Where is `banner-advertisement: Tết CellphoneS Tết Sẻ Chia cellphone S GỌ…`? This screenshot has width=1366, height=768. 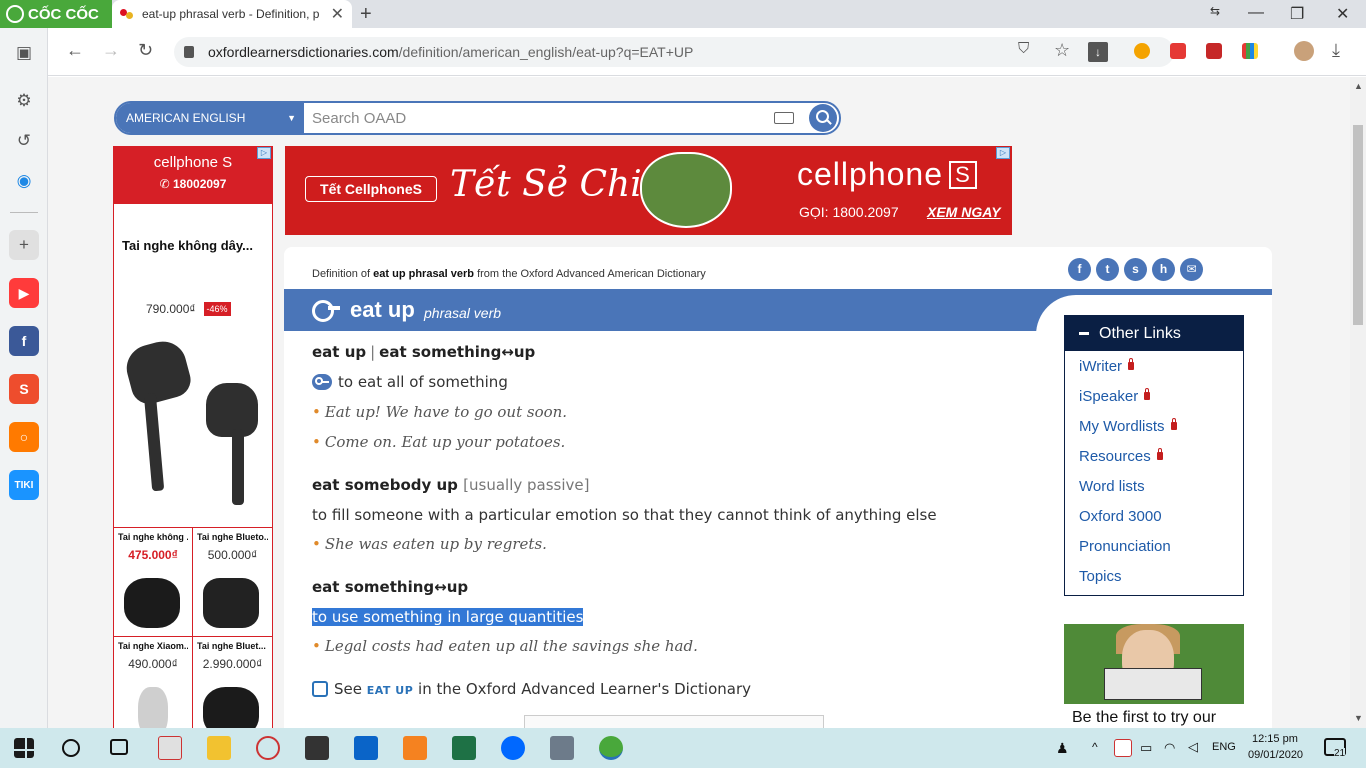
banner-advertisement: Tết CellphoneS Tết Sẻ Chia cellphone S GỌ… is located at coordinates (648, 190).